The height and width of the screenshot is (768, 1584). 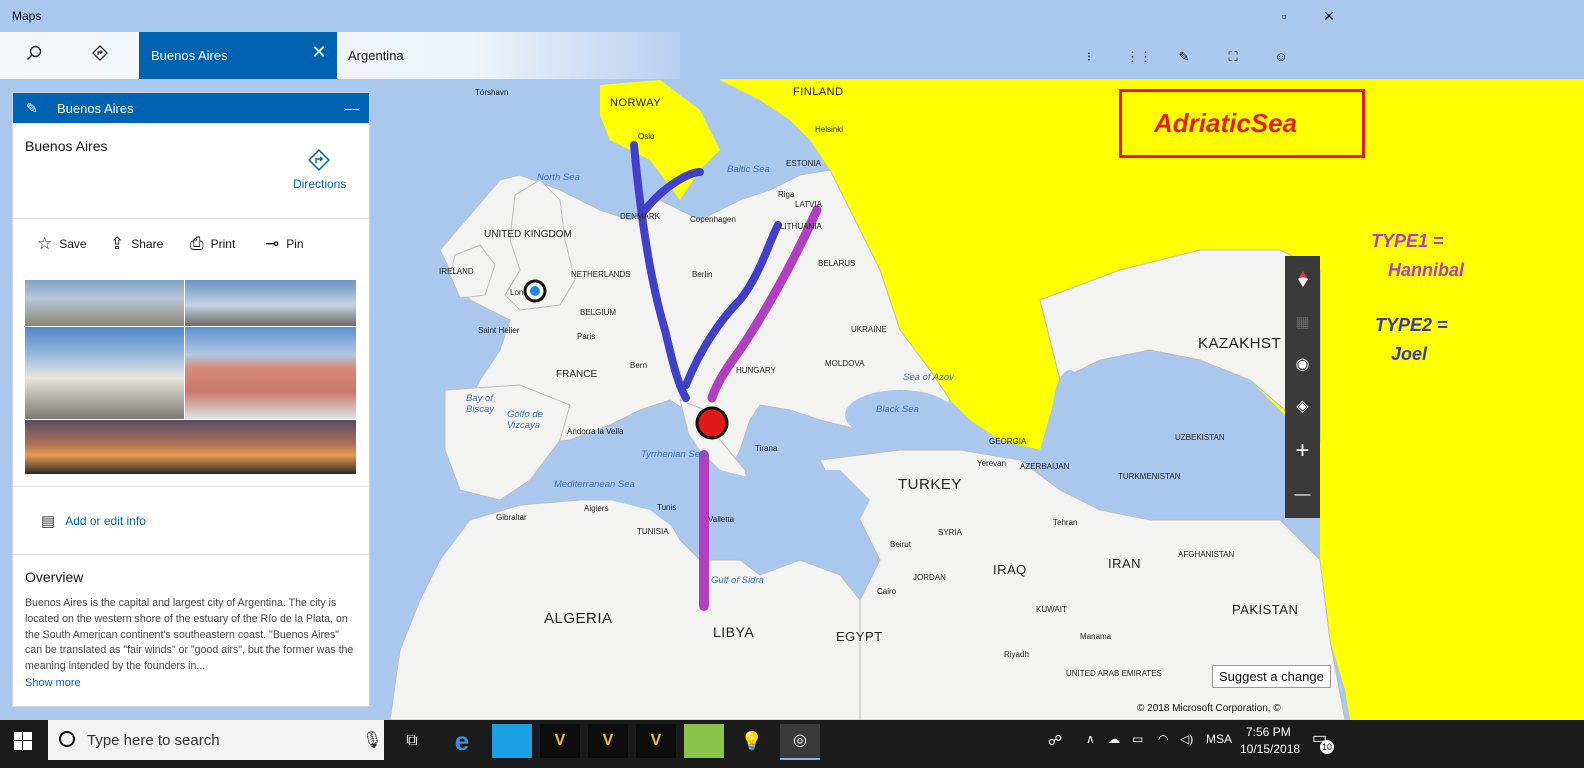 What do you see at coordinates (1051, 609) in the screenshot?
I see `map-label-country: KUWAIT` at bounding box center [1051, 609].